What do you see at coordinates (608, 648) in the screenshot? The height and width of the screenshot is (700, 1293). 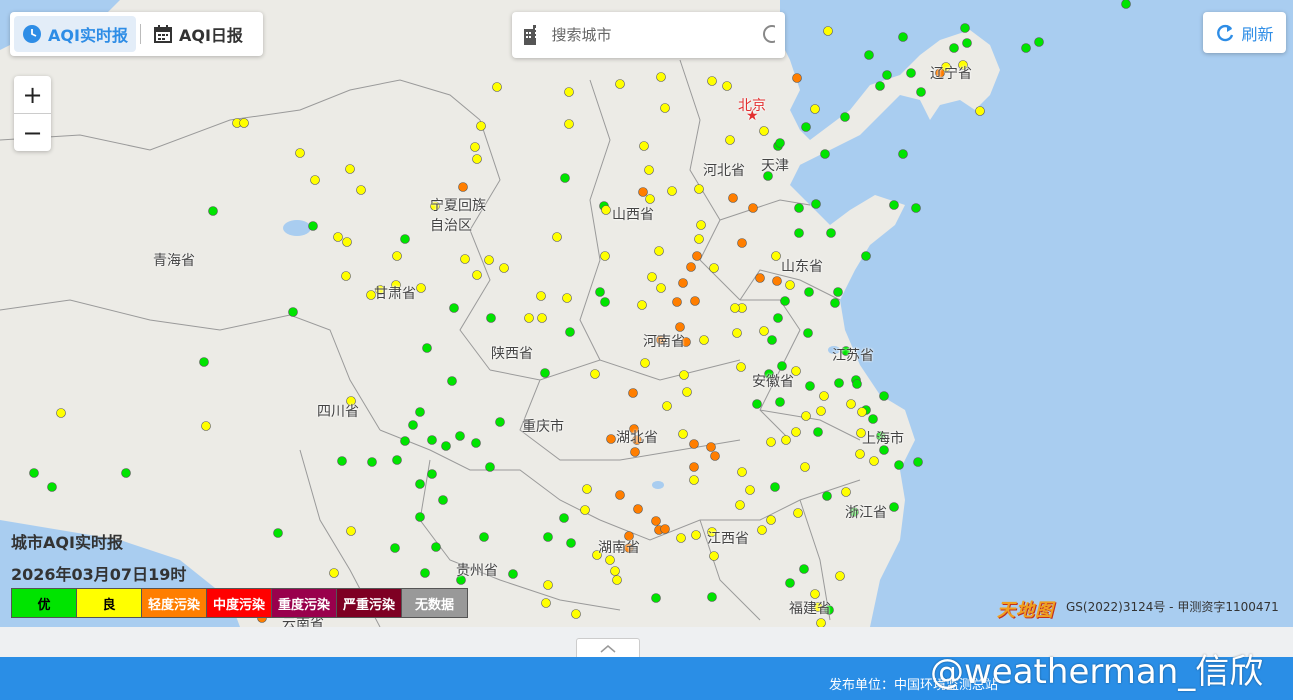 I see `collapse-toggle-button` at bounding box center [608, 648].